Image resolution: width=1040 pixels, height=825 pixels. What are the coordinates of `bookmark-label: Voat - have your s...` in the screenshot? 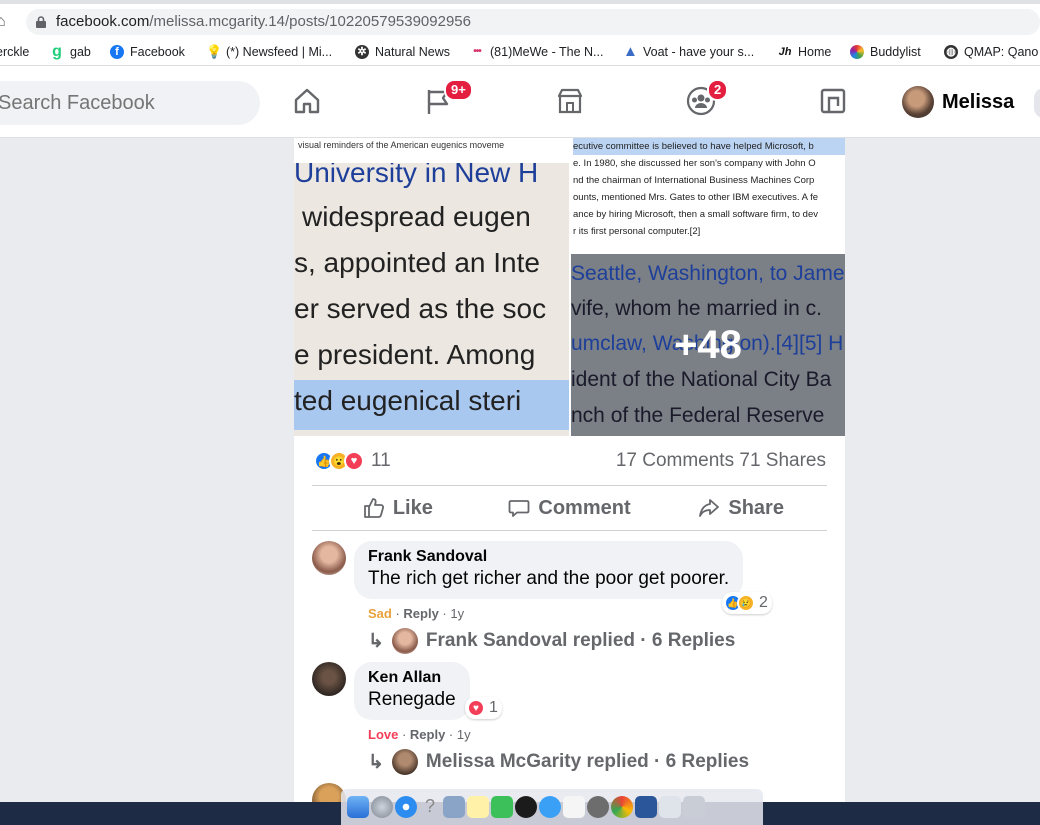 It's located at (699, 52).